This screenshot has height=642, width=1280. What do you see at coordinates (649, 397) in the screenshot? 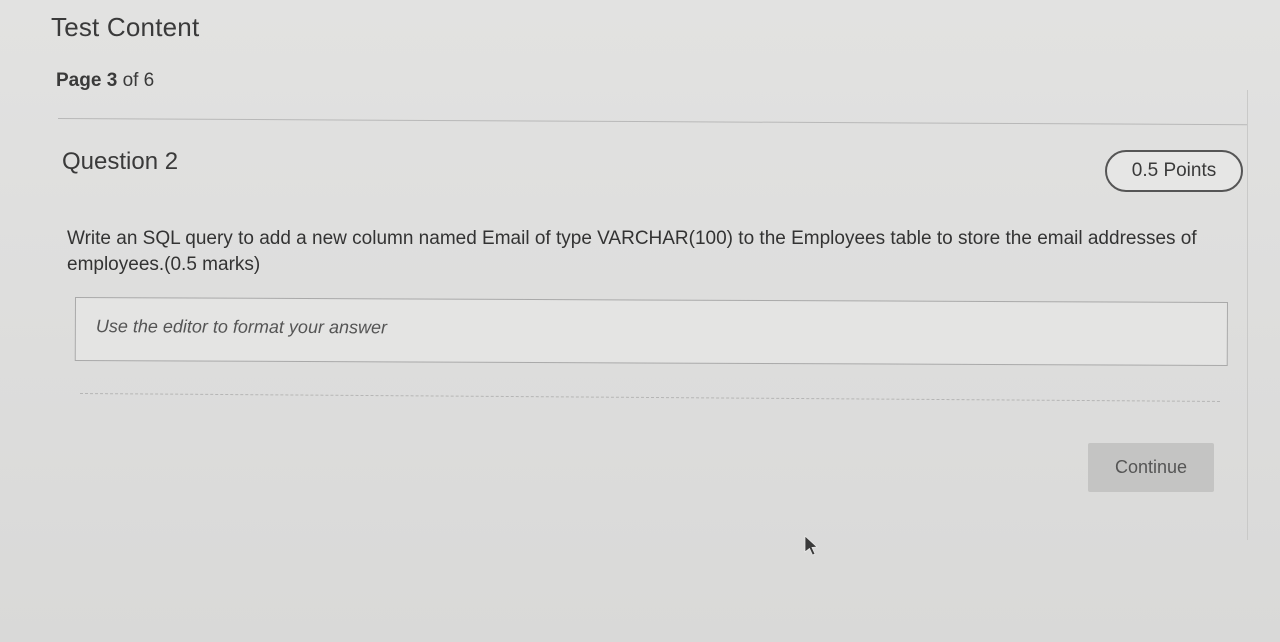
I see `answer-divider` at bounding box center [649, 397].